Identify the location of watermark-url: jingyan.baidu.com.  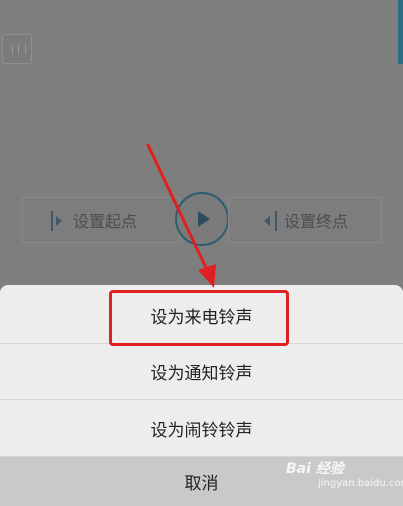
(360, 483).